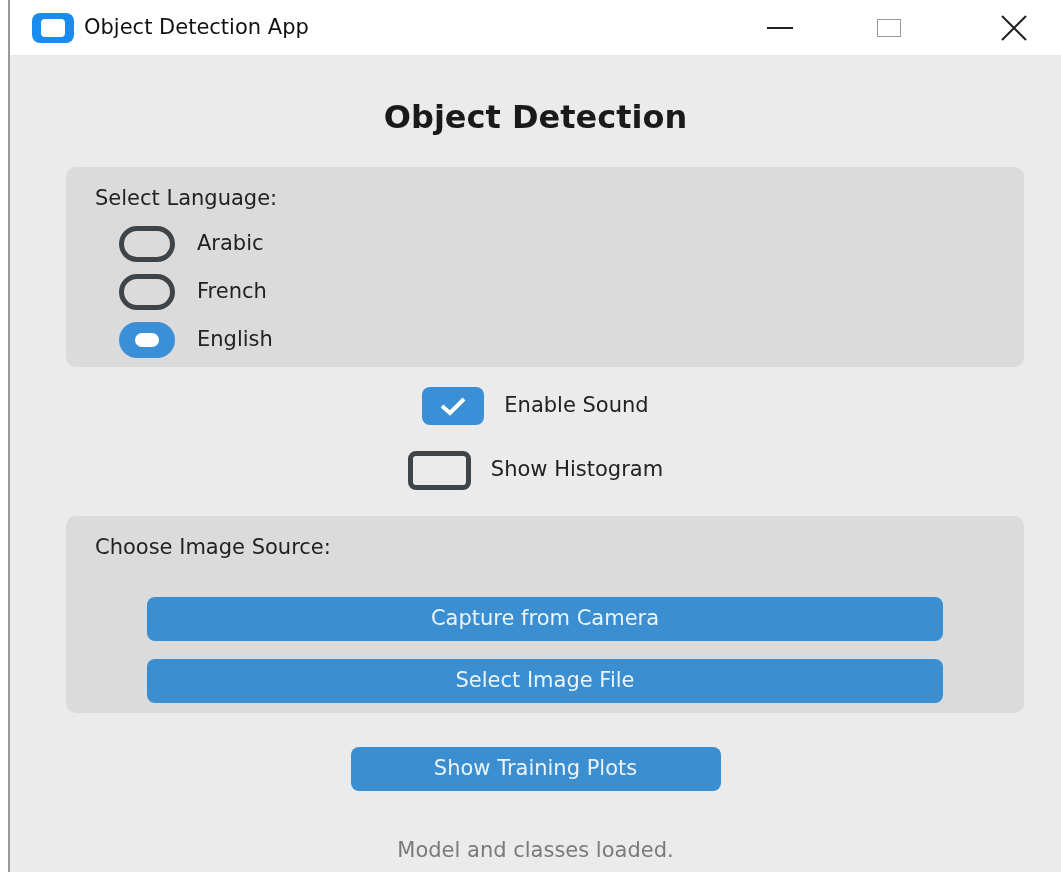 This screenshot has height=872, width=1061. What do you see at coordinates (232, 292) in the screenshot?
I see `radio-label: French` at bounding box center [232, 292].